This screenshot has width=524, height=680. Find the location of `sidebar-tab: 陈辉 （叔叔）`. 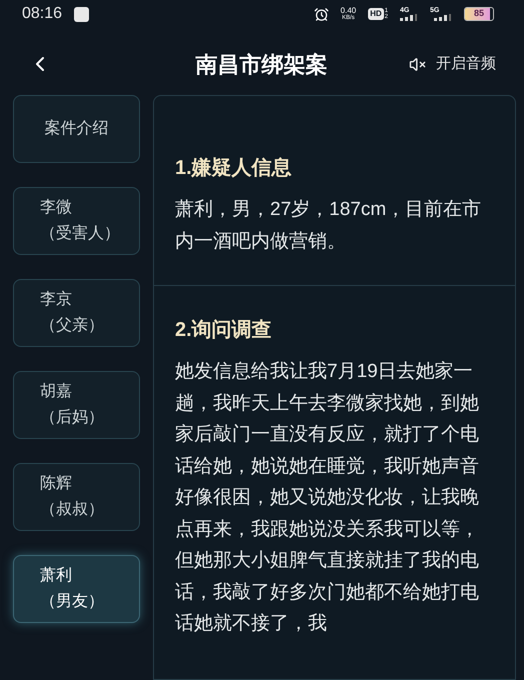

sidebar-tab: 陈辉 （叔叔） is located at coordinates (76, 497).